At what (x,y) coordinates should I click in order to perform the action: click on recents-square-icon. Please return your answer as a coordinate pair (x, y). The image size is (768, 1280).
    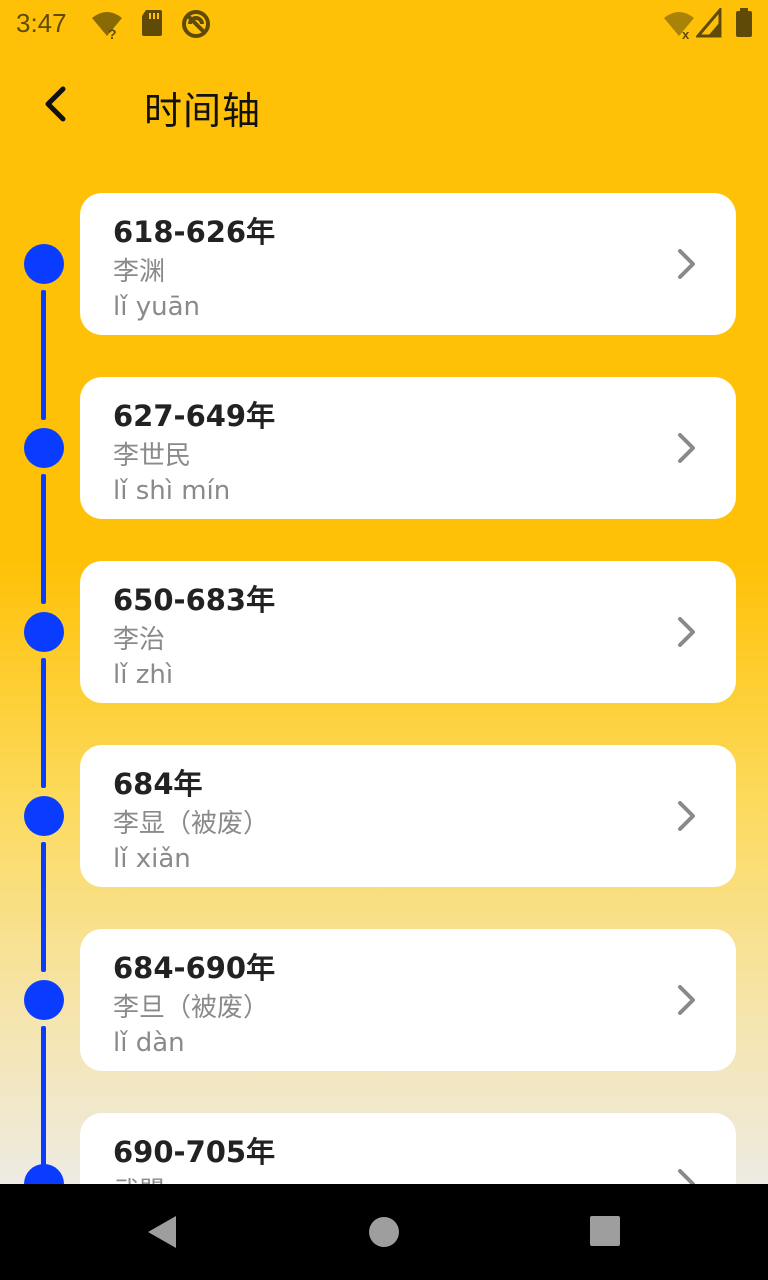
    Looking at the image, I should click on (606, 1232).